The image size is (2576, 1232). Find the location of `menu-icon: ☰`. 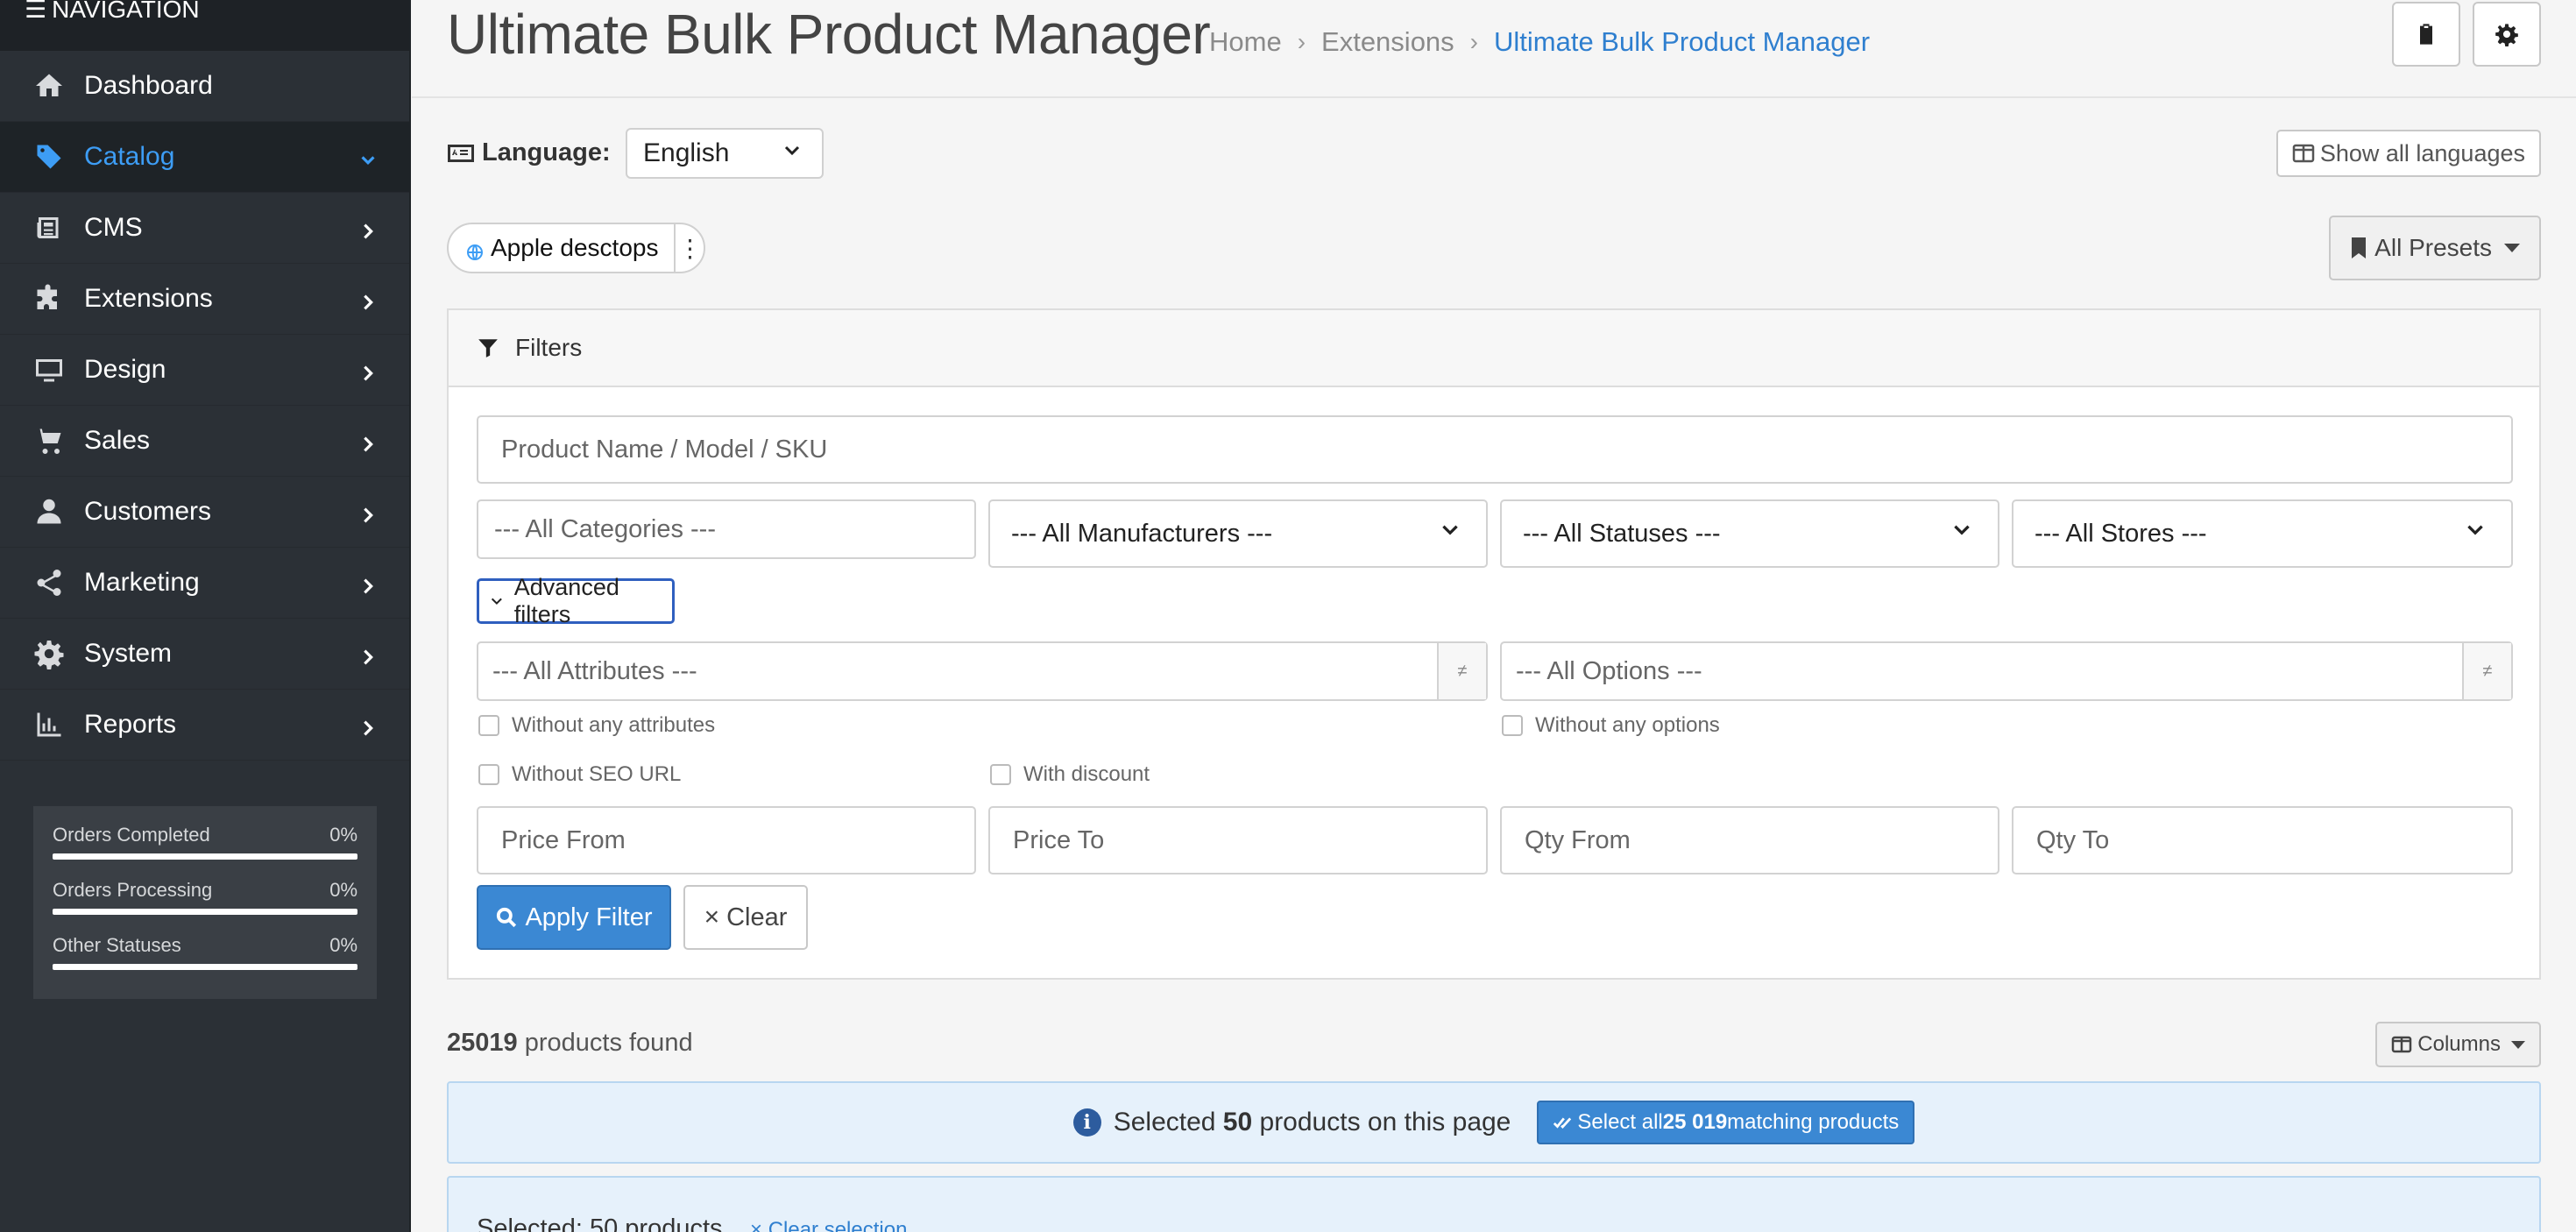

menu-icon: ☰ is located at coordinates (35, 11).